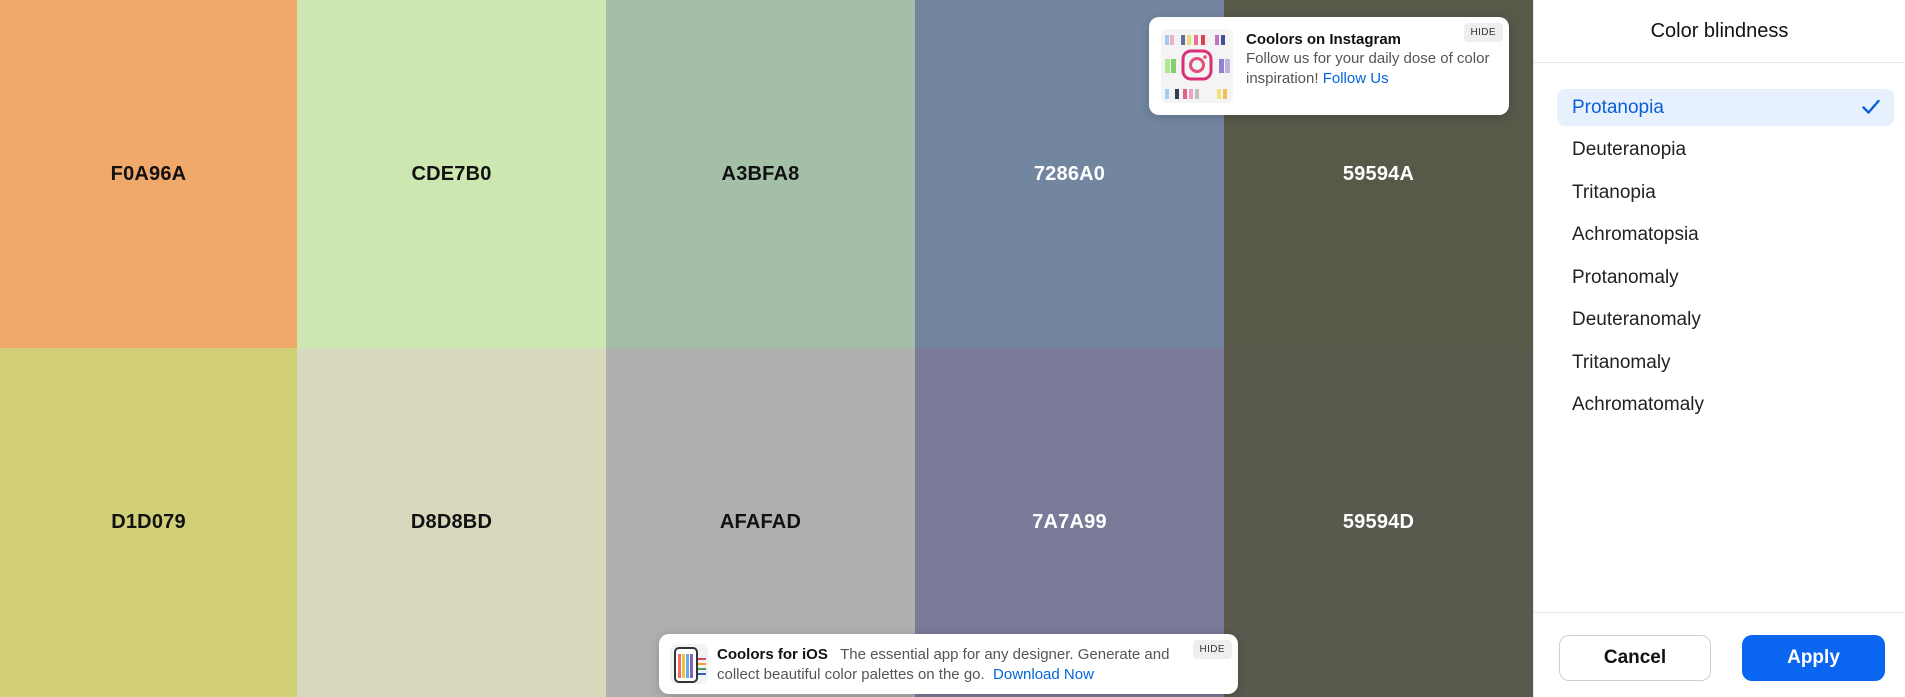  I want to click on apply-button: Apply, so click(1813, 658).